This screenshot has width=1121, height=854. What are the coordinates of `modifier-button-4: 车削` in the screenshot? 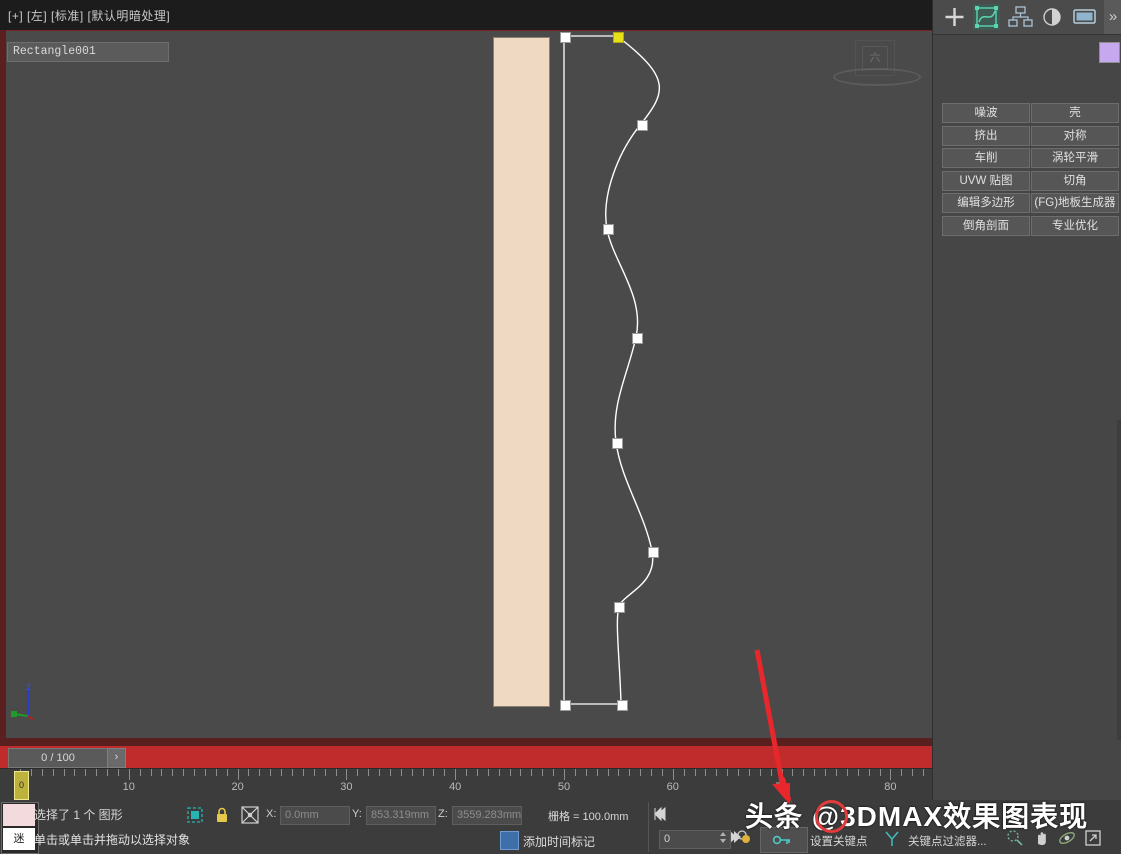 It's located at (986, 158).